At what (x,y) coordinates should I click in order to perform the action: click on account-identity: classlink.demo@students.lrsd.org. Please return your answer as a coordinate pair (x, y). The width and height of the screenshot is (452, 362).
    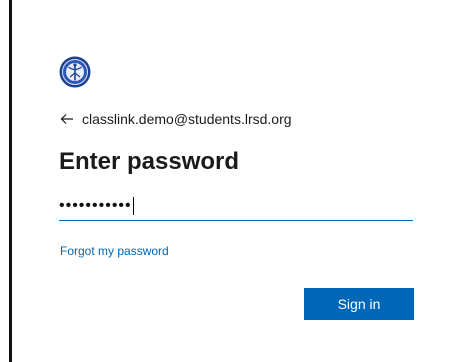
    Looking at the image, I should click on (176, 119).